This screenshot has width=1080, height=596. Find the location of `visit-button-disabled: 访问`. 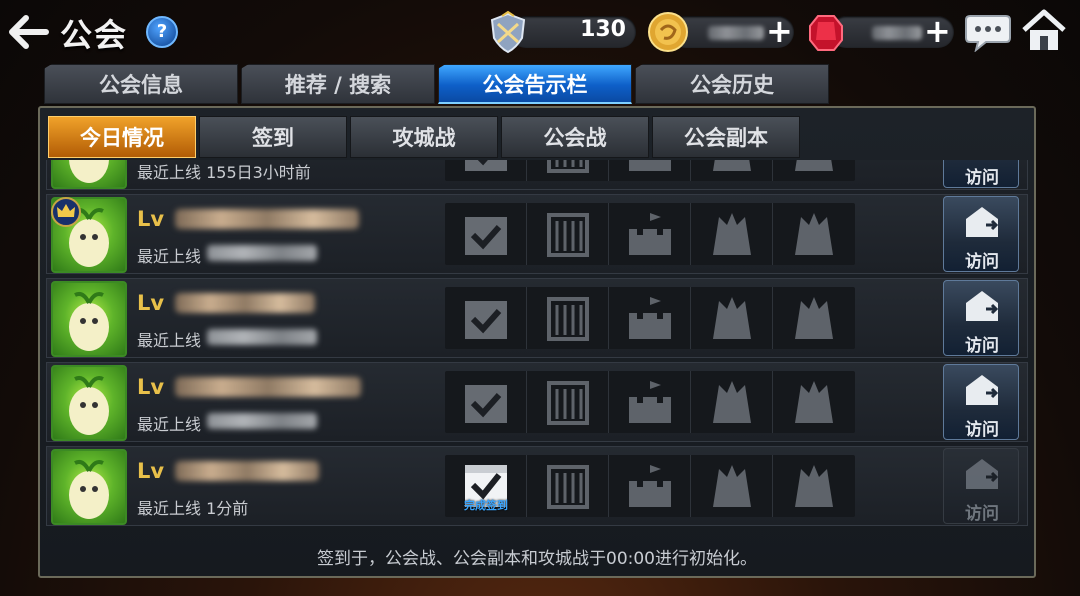

visit-button-disabled: 访问 is located at coordinates (981, 486).